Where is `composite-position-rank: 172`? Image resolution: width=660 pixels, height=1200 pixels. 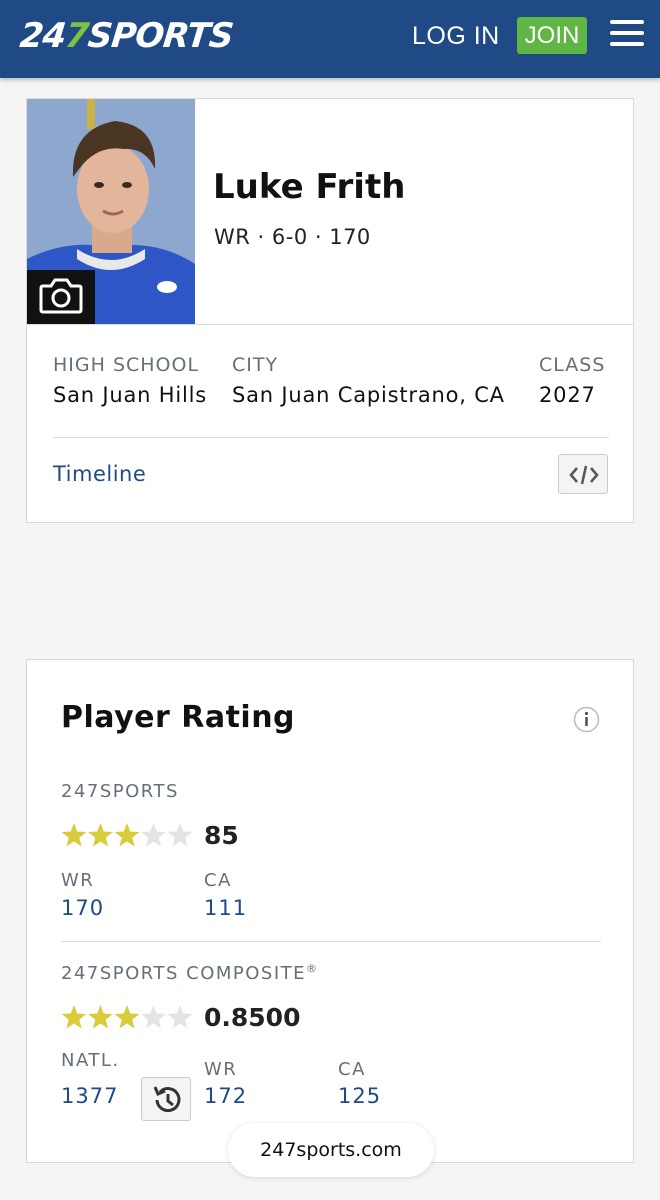 composite-position-rank: 172 is located at coordinates (225, 1096).